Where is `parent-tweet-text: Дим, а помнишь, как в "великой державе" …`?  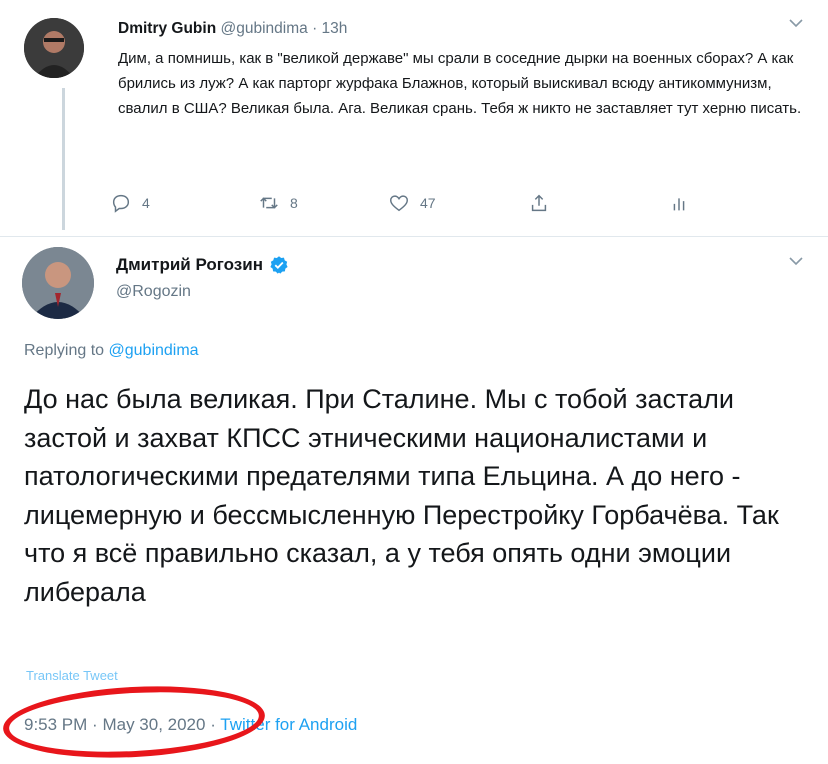 parent-tweet-text: Дим, а помнишь, как в "великой державе" … is located at coordinates (460, 83).